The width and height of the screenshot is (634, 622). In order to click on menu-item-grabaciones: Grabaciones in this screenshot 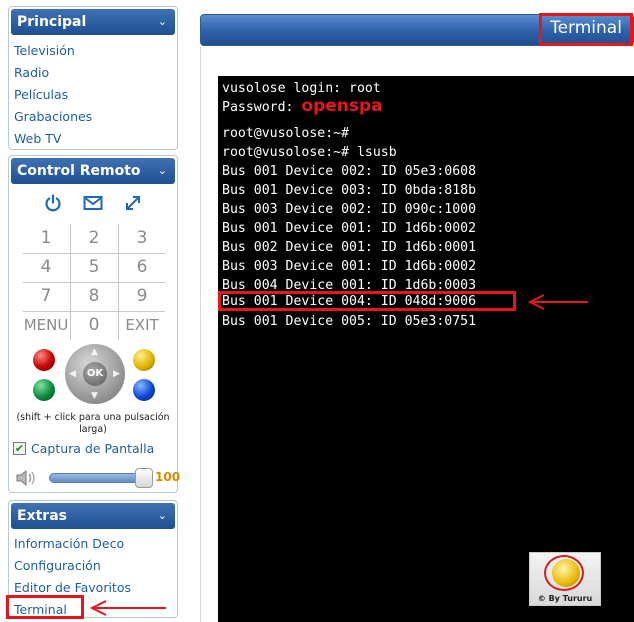, I will do `click(93, 117)`.